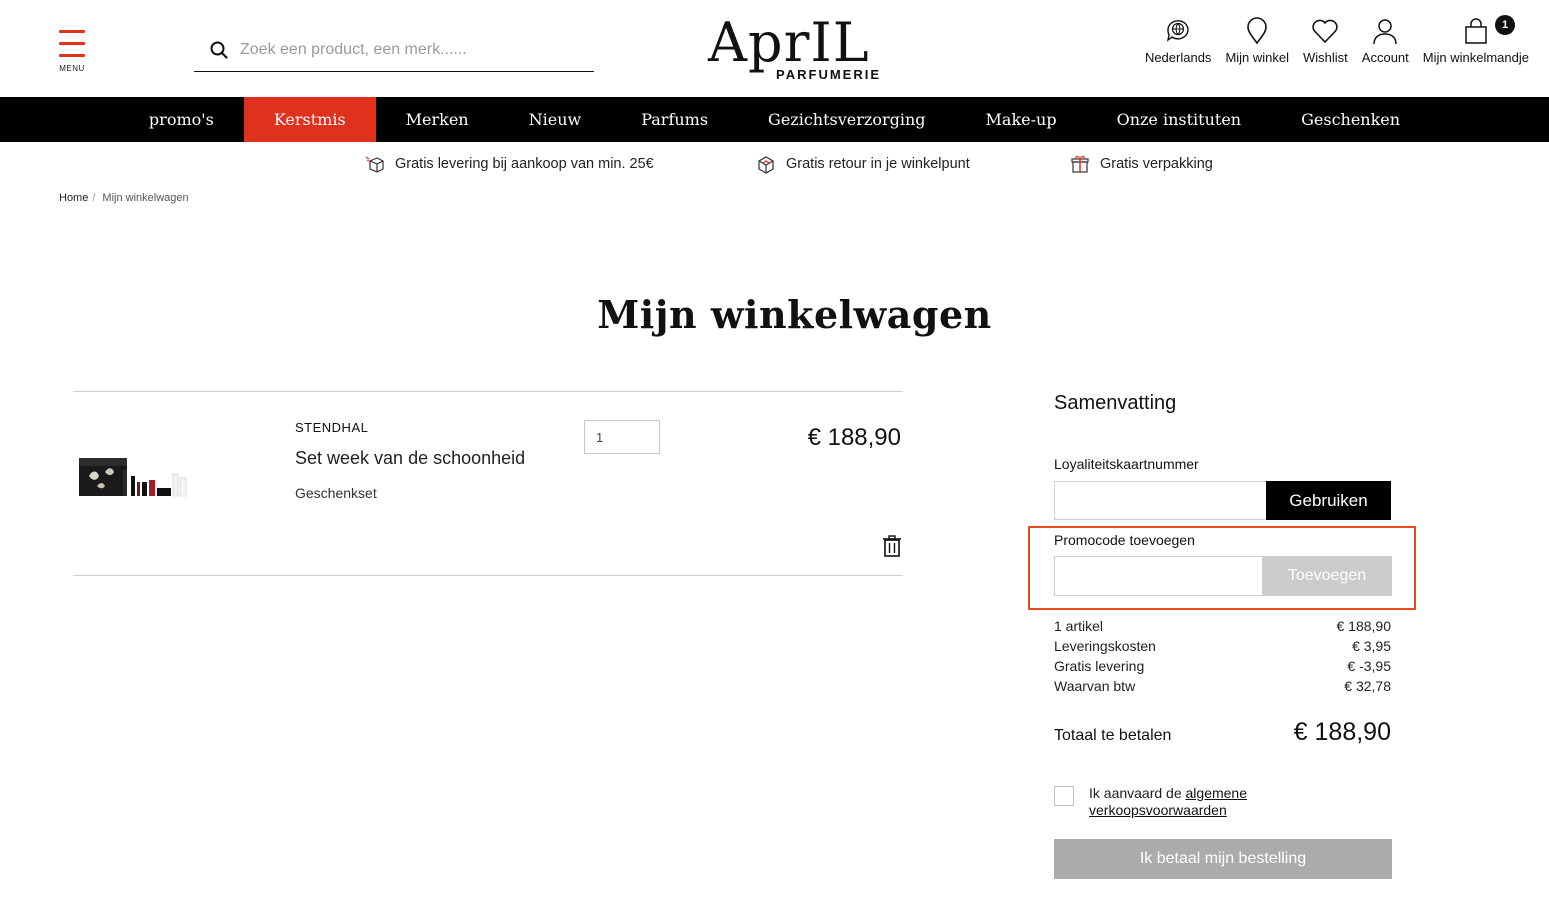  I want to click on cart-count-badge: 1, so click(1505, 25).